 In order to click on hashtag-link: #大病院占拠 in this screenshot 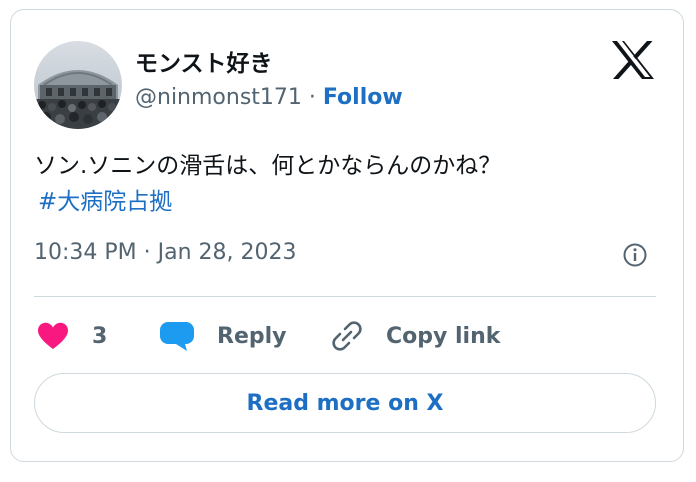, I will do `click(105, 202)`.